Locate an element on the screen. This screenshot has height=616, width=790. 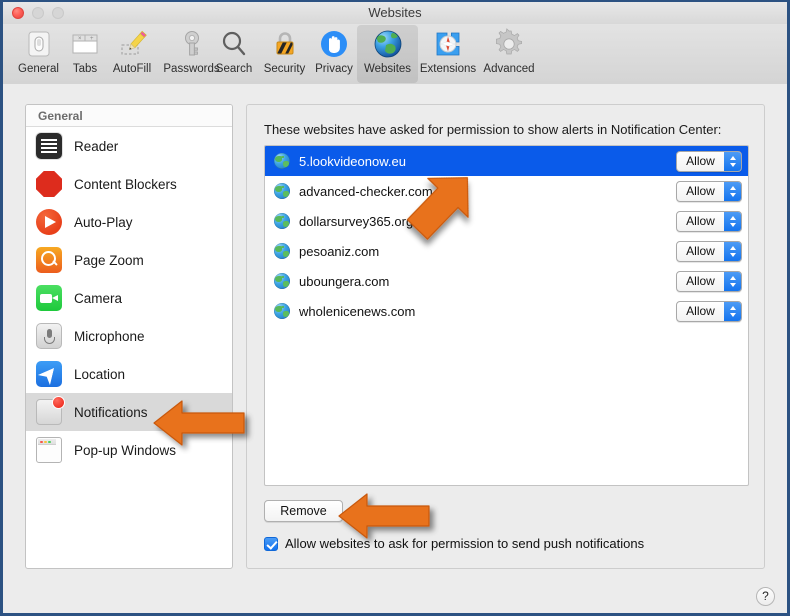
sidebar-item-location: Location is located at coordinates (129, 374).